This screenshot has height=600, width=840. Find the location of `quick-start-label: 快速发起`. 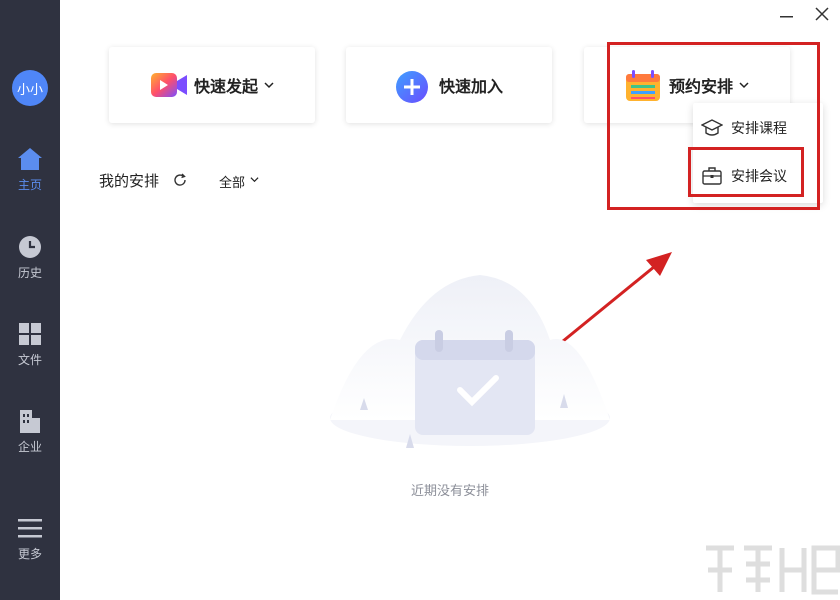

quick-start-label: 快速发起 is located at coordinates (225, 86).